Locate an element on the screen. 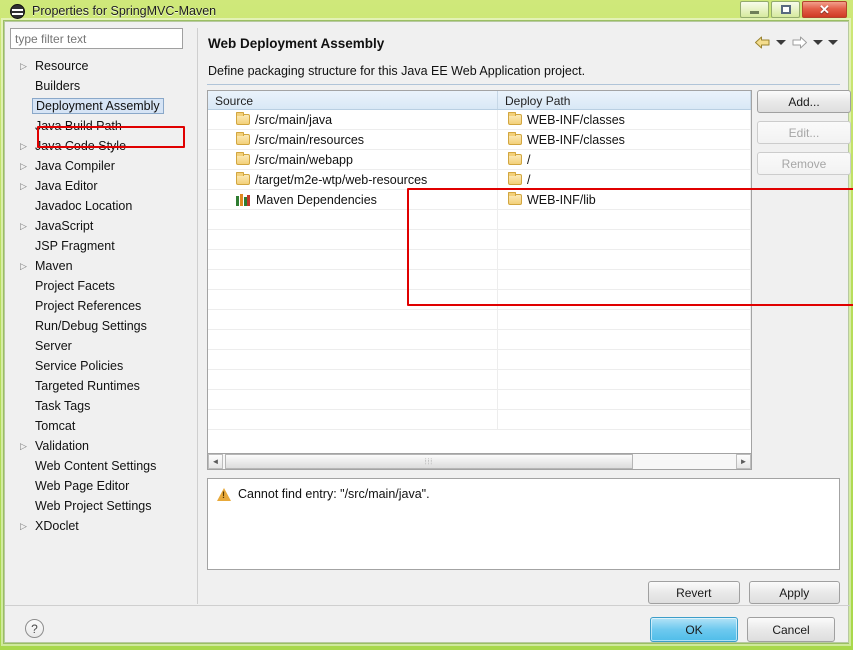  ok-button: OK is located at coordinates (694, 629).